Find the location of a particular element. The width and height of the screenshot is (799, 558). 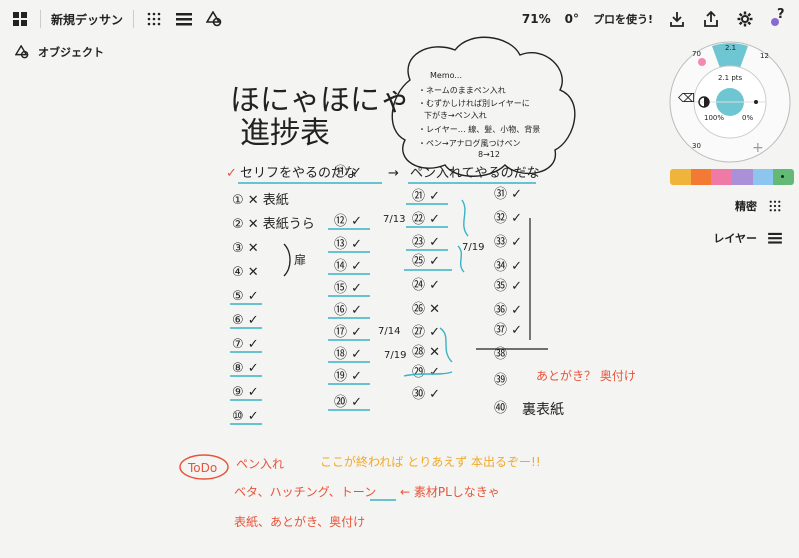

page-row: ㊵ is located at coordinates (500, 408).